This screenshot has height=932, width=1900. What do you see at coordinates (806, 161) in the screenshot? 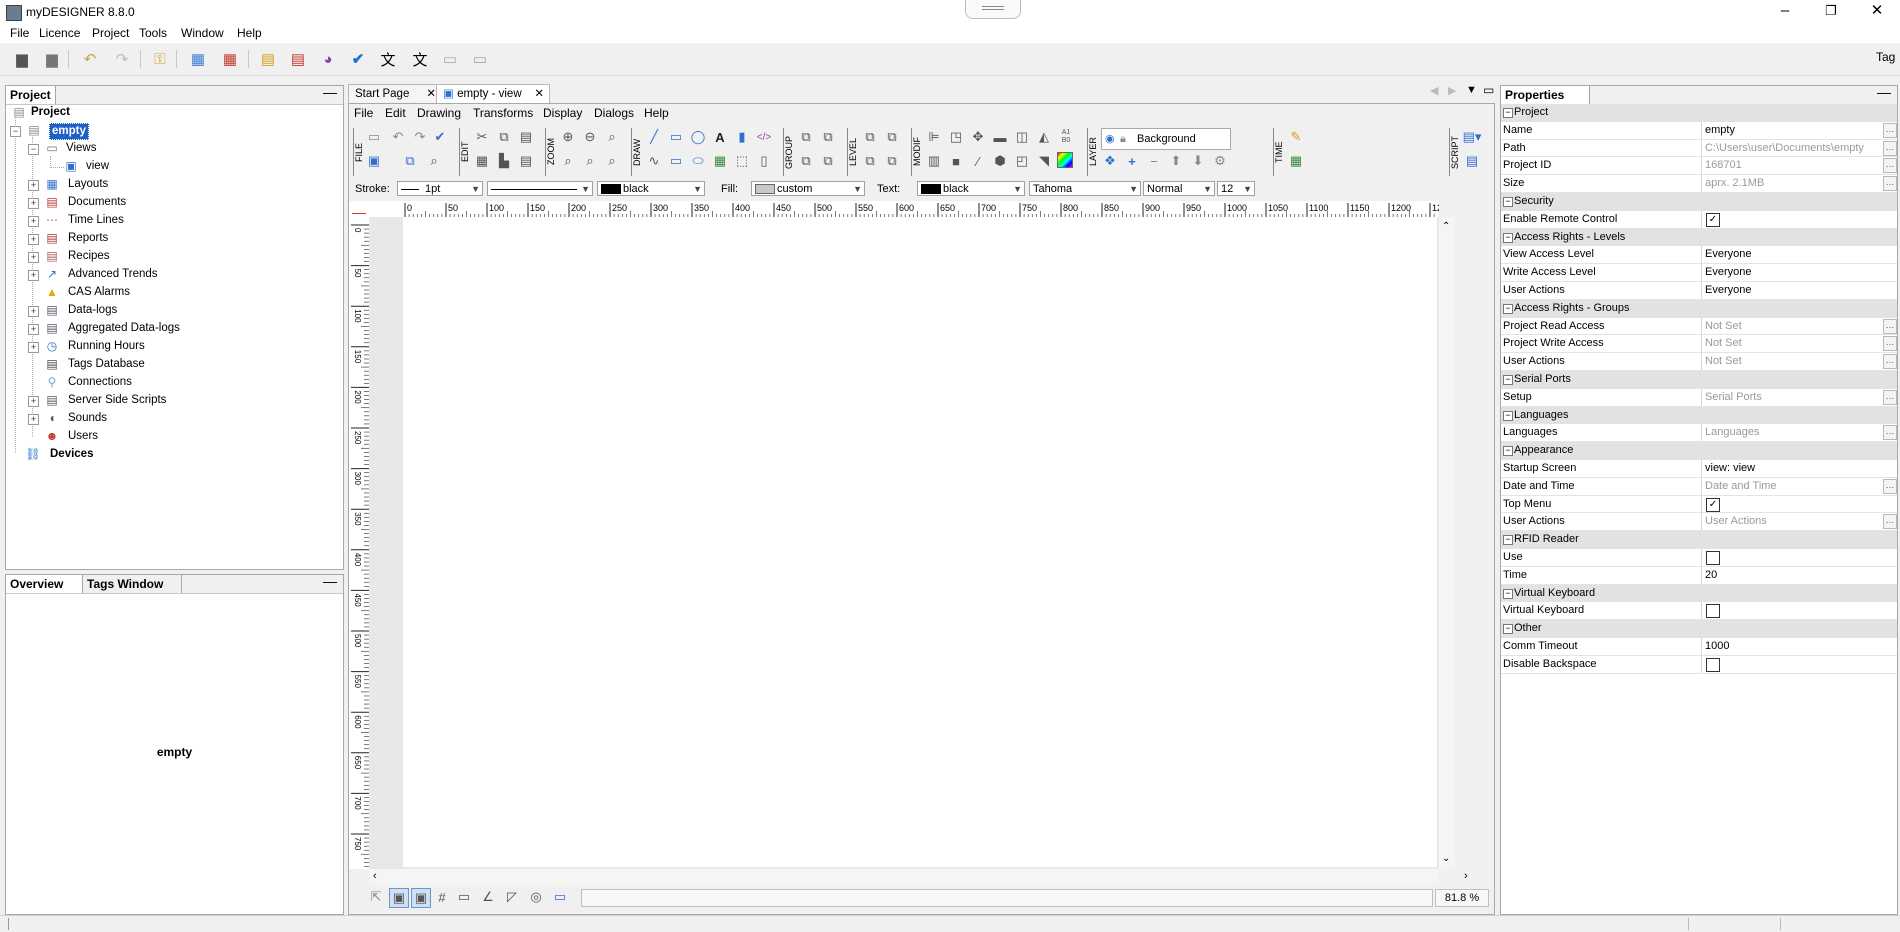
I see `regroup-icon: ⧉` at bounding box center [806, 161].